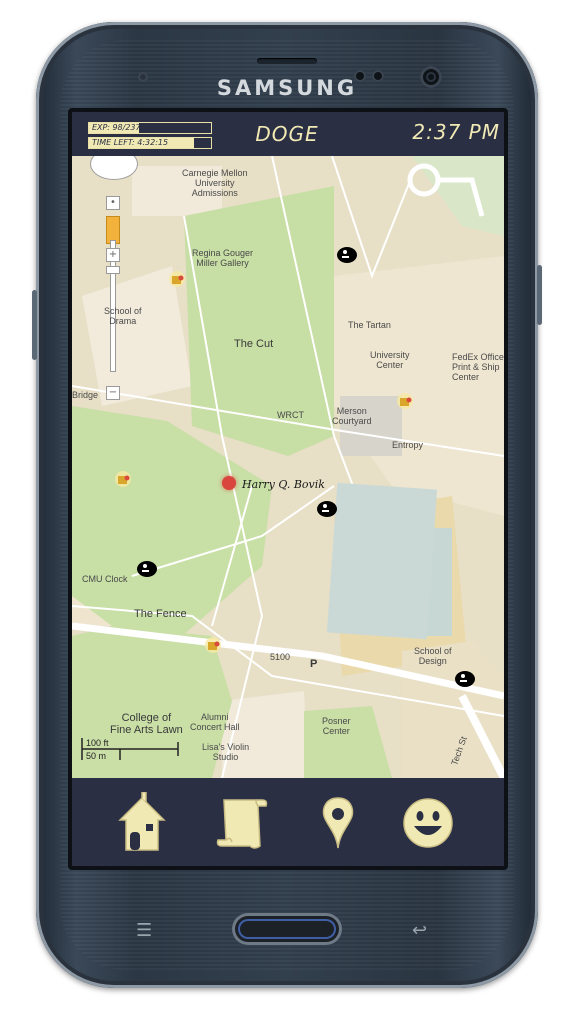 The height and width of the screenshot is (1012, 574). What do you see at coordinates (130, 142) in the screenshot?
I see `time-left-label: TIME LEFT: 4:32:15` at bounding box center [130, 142].